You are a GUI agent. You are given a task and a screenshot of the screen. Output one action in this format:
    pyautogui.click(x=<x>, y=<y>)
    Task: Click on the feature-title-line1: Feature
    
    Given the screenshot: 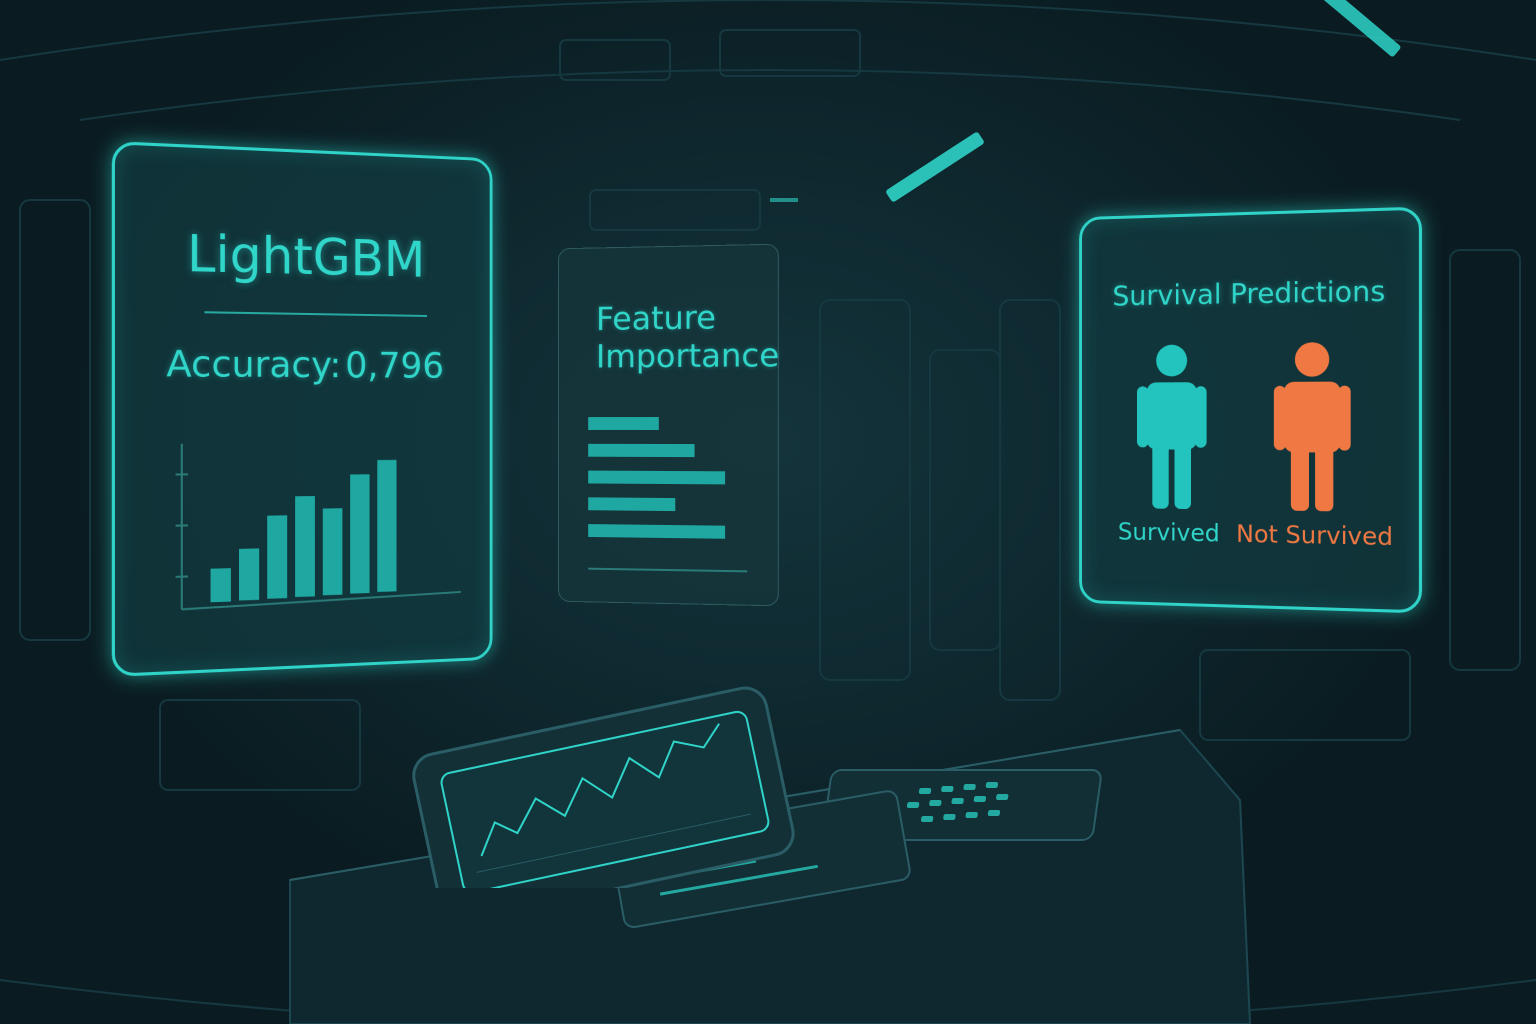 What is the action you would take?
    pyautogui.click(x=655, y=318)
    